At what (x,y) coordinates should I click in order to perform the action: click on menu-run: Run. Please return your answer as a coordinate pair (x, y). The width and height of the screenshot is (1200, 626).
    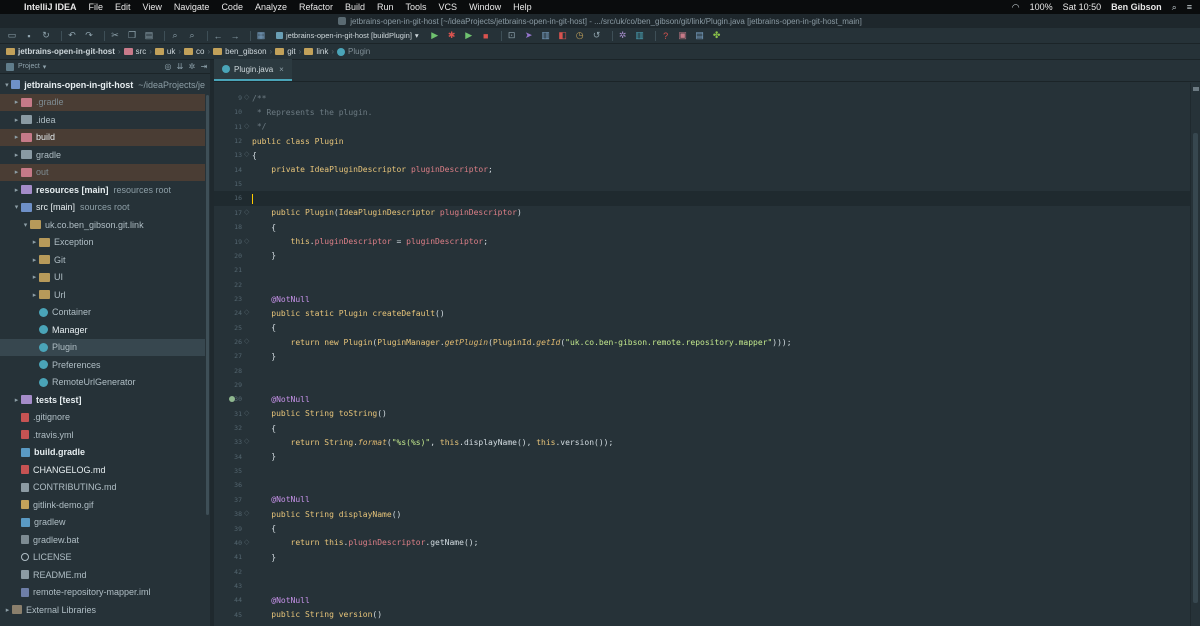
    Looking at the image, I should click on (385, 7).